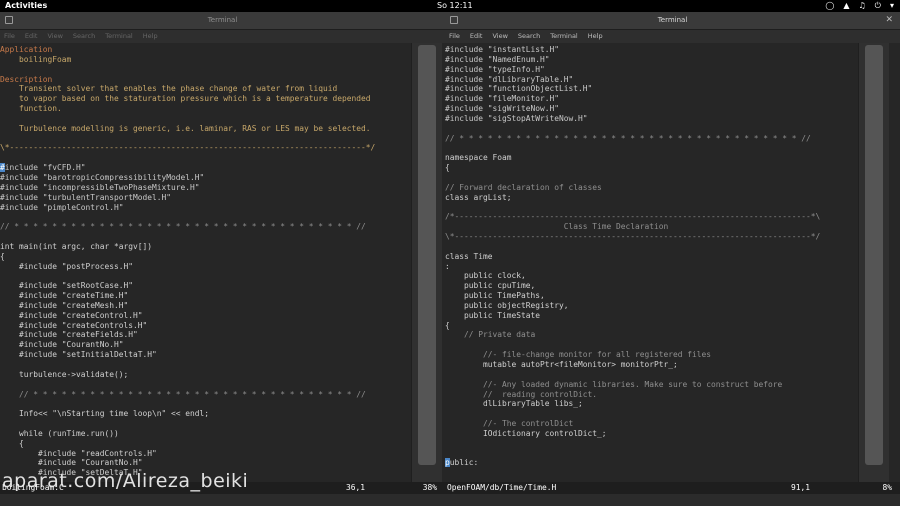 This screenshot has width=900, height=506. I want to click on window-titlebar: Terminal, so click(222, 21).